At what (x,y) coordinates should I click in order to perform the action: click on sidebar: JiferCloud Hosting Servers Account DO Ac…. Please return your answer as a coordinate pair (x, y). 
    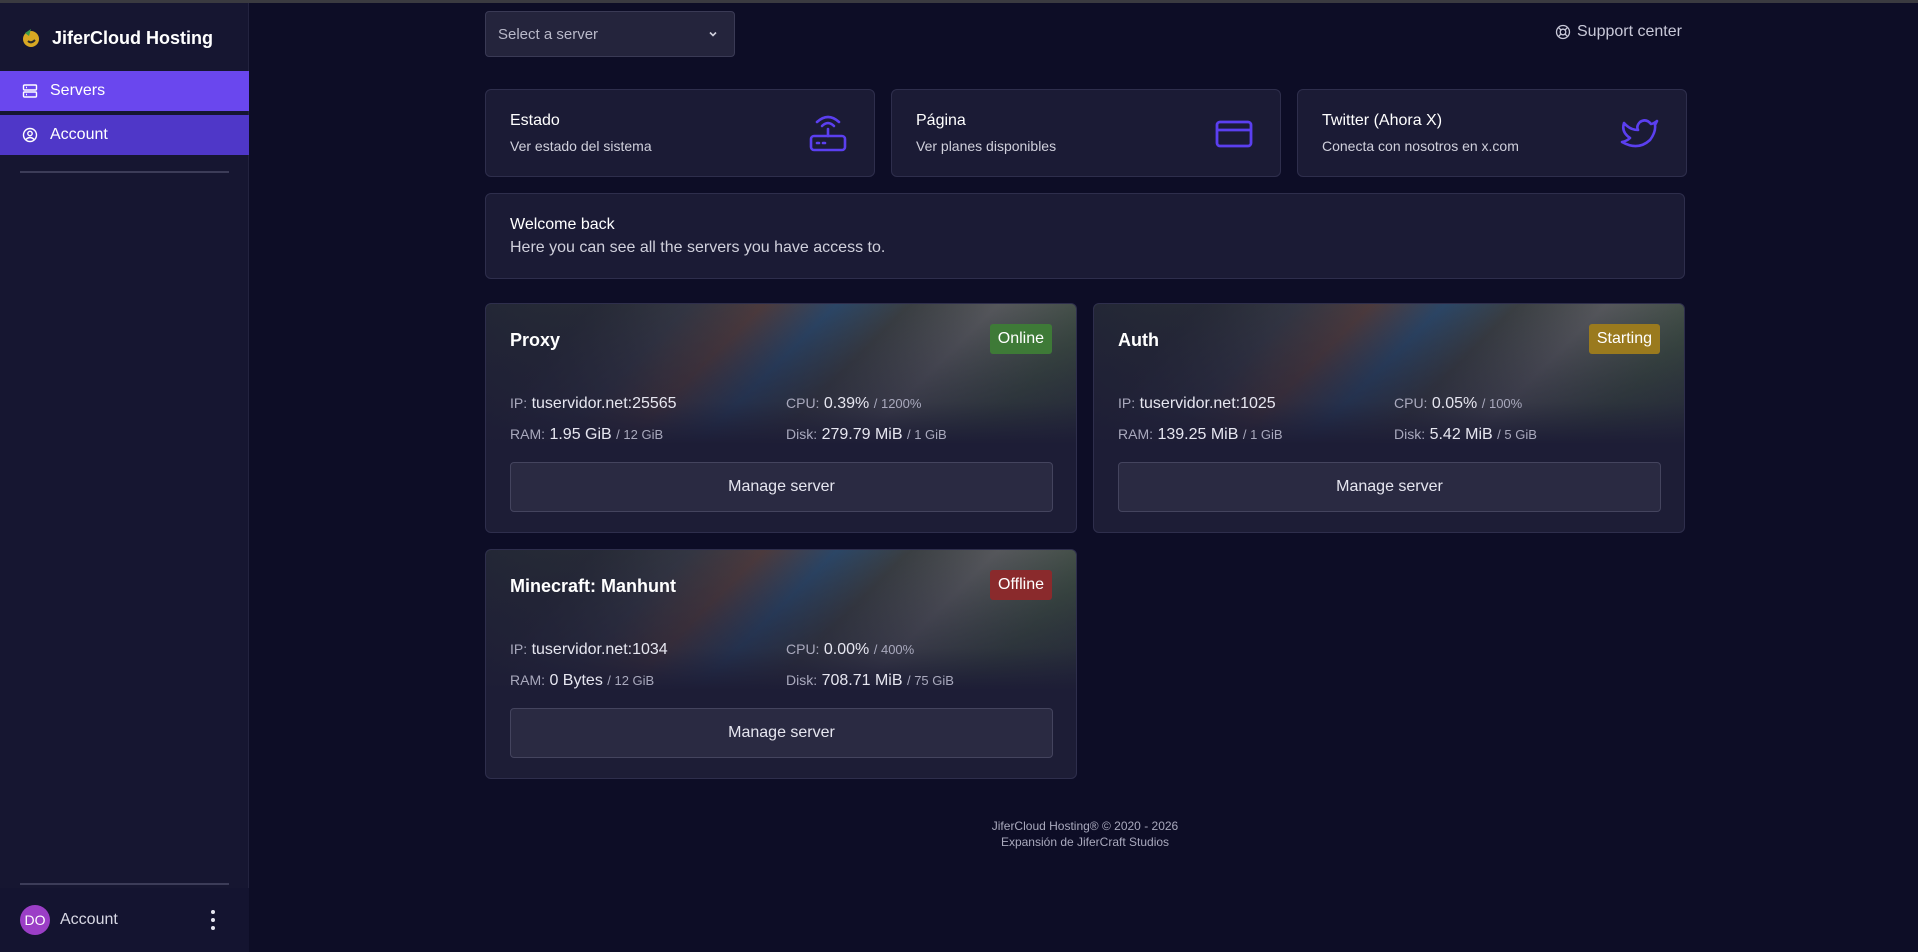
    Looking at the image, I should click on (124, 477).